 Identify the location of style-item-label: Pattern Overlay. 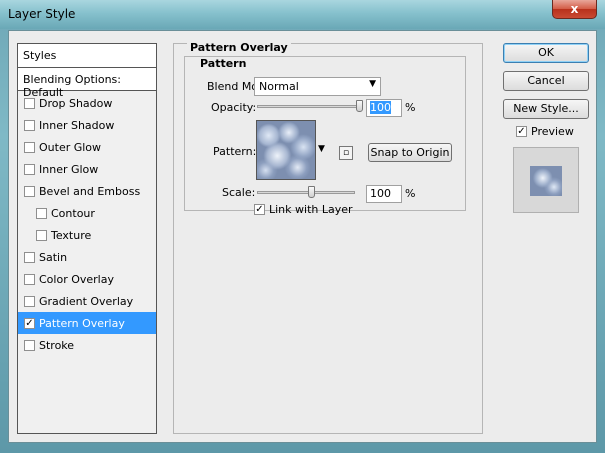
(82, 323).